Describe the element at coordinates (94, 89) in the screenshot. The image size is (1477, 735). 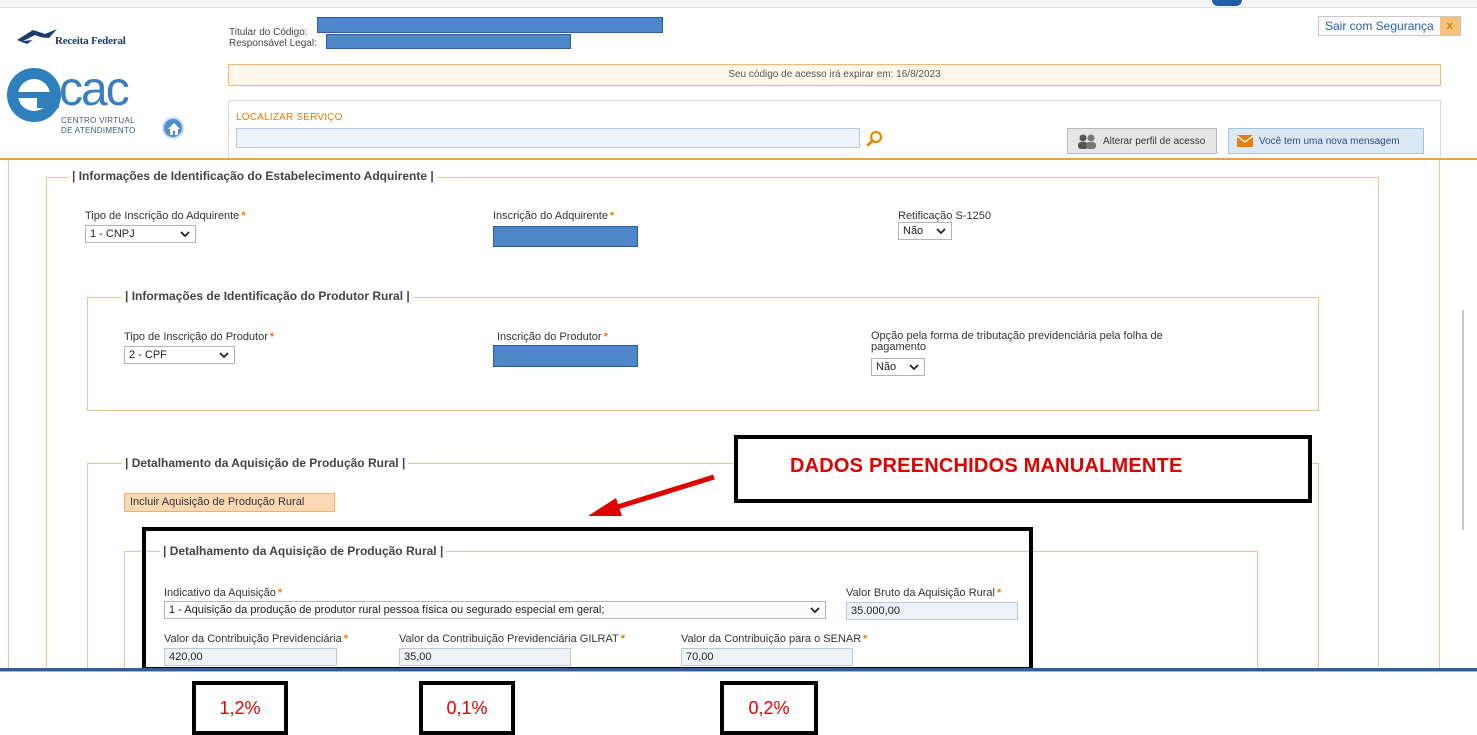
I see `ecac-logo-text: cac` at that location.